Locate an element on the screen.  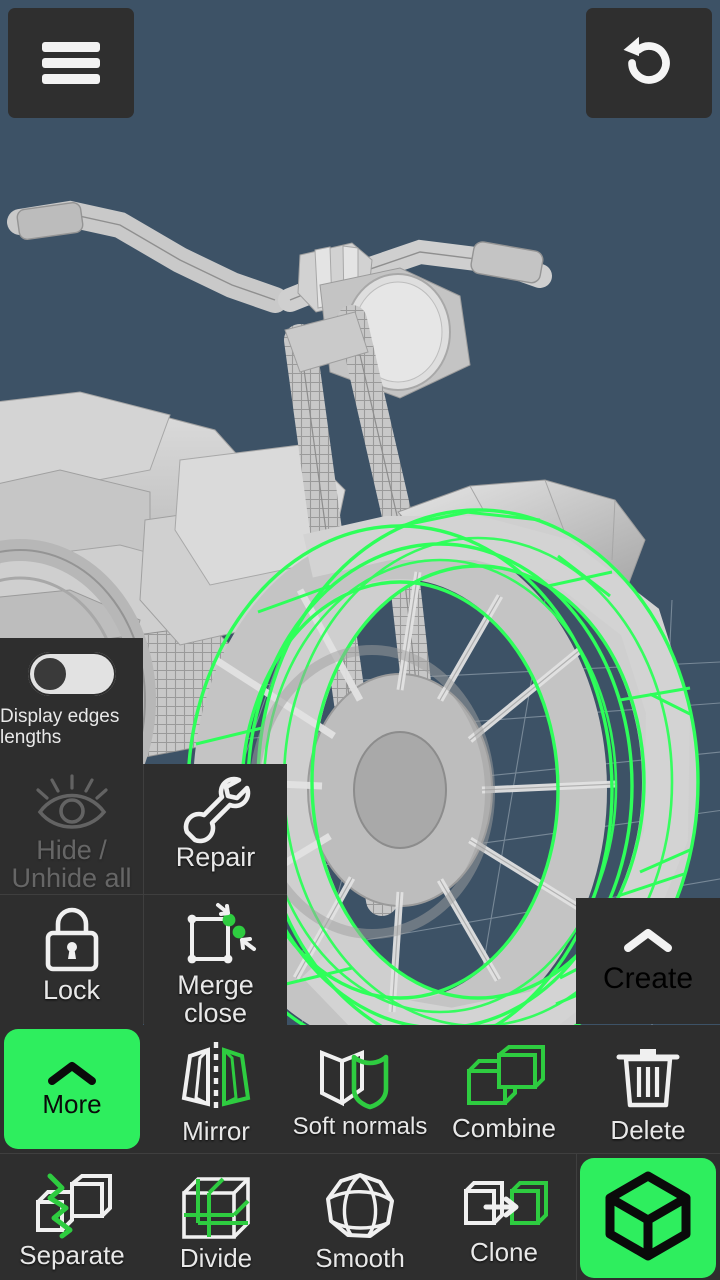
mirror-button: Mirror is located at coordinates (216, 1089).